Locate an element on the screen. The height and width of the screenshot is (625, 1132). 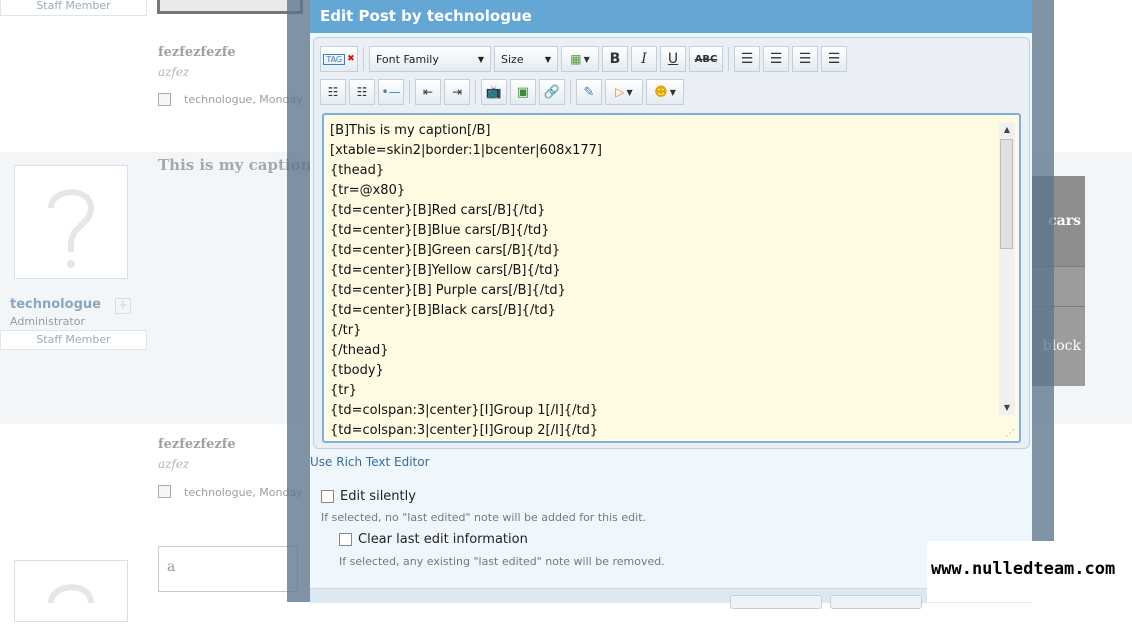
modal-title: Edit Post by technologue is located at coordinates (671, 16).